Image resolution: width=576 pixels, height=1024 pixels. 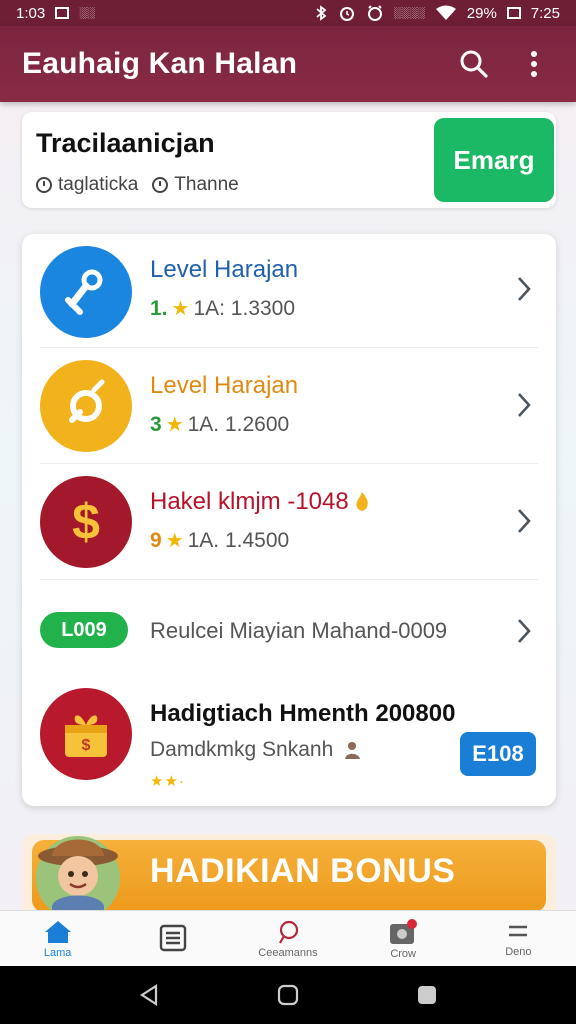 I want to click on row-subtitle: Damdkmkg Snkanh, so click(x=256, y=750).